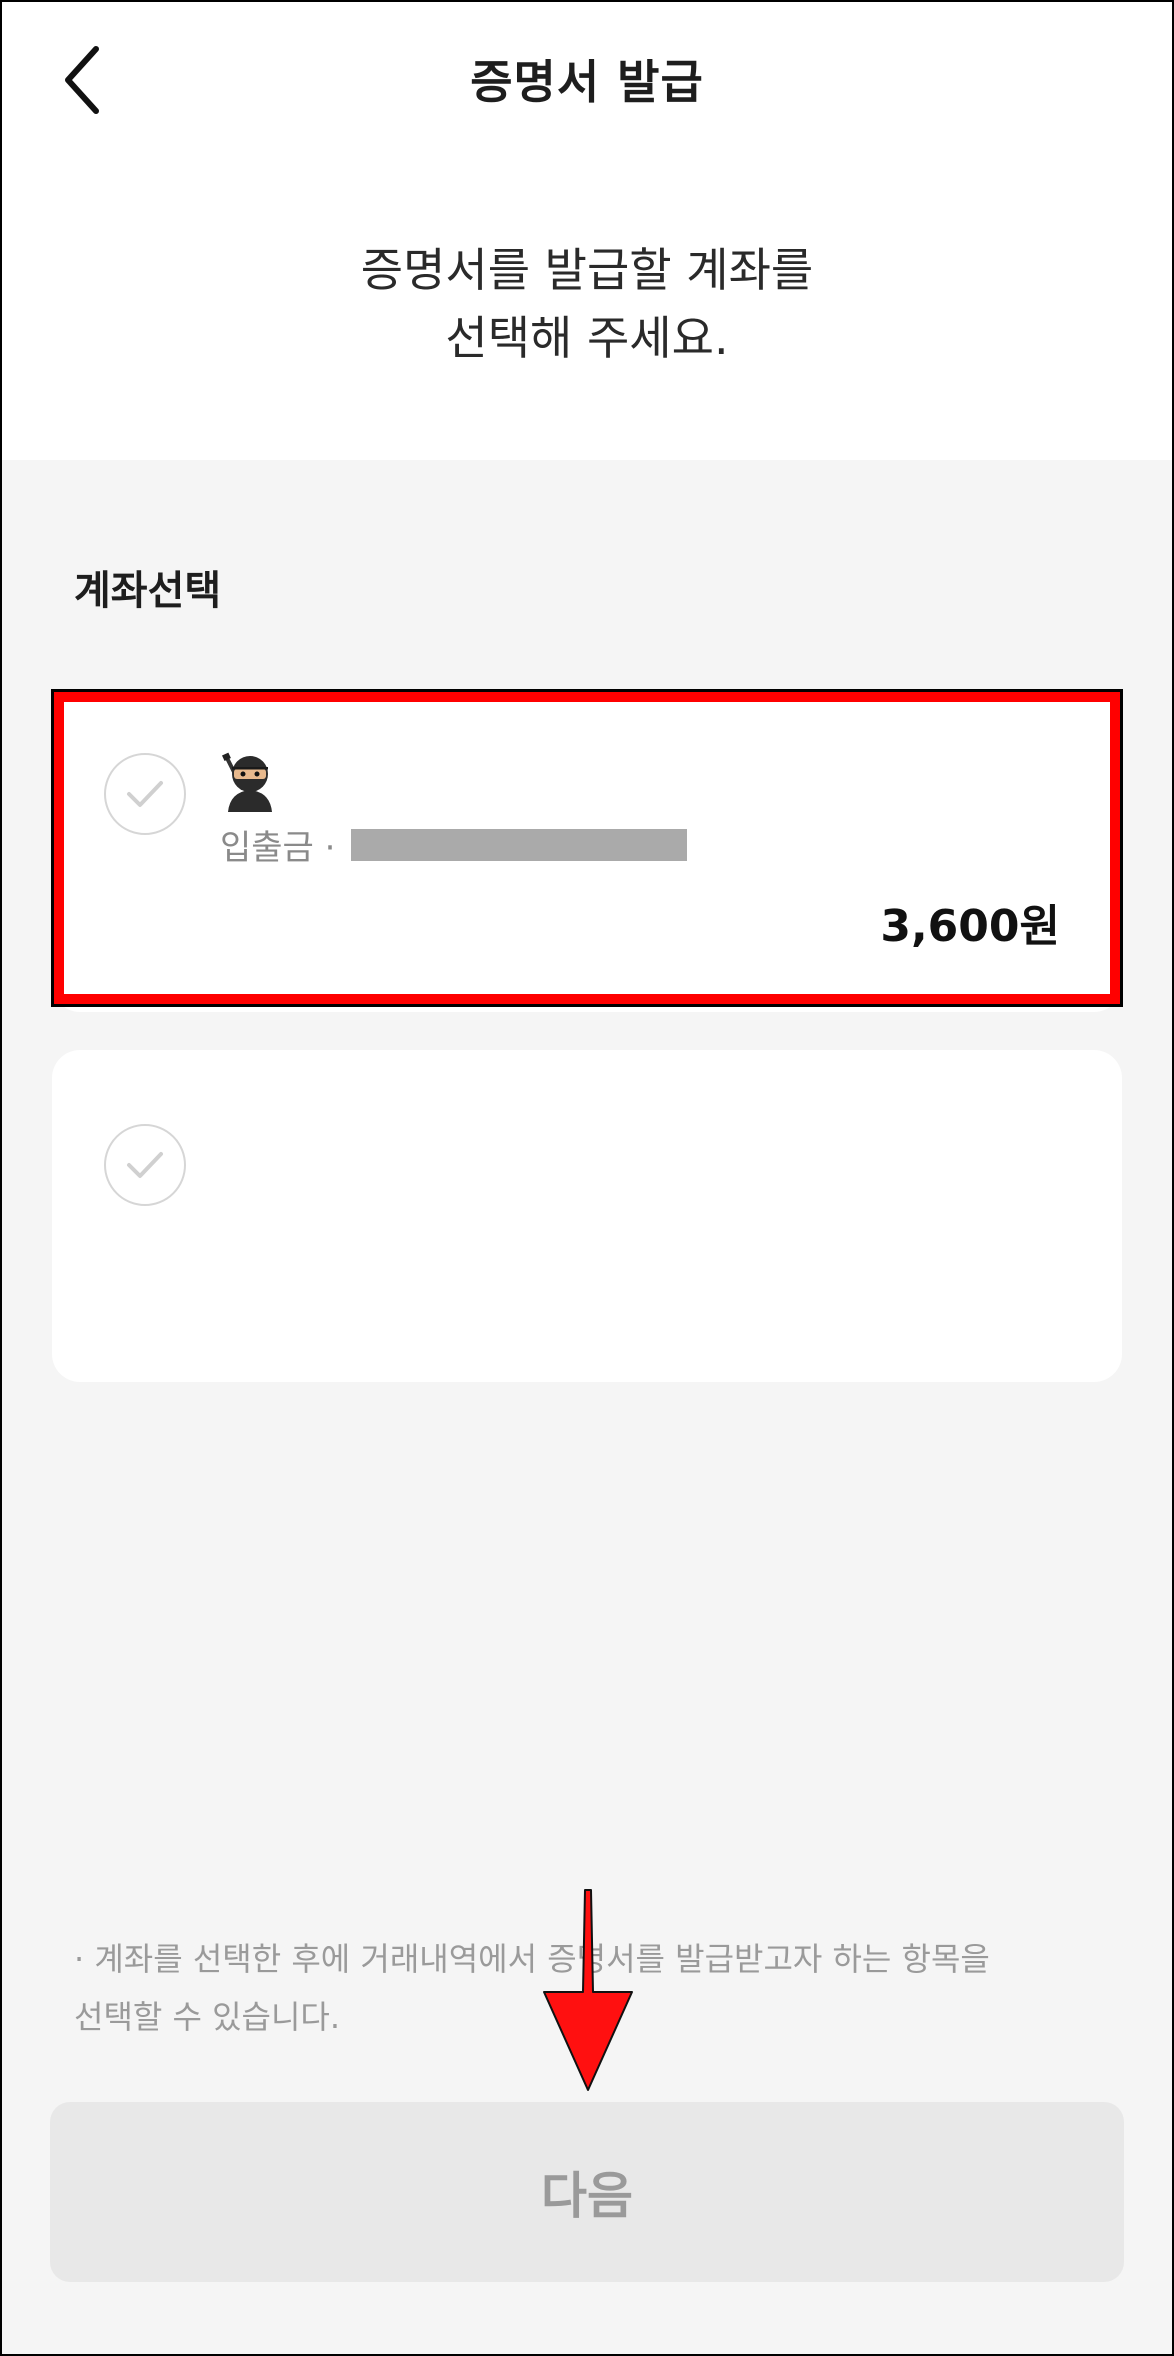 Image resolution: width=1174 pixels, height=2356 pixels. I want to click on intro-line-1: 증명서를 발급할 계좌를, so click(587, 270).